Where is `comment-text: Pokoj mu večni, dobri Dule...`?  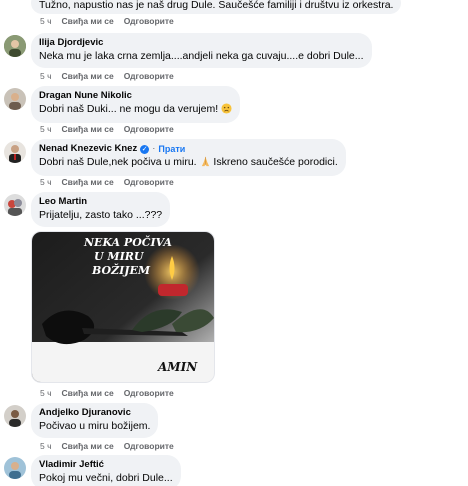 comment-text: Pokoj mu večni, dobri Dule... is located at coordinates (106, 478).